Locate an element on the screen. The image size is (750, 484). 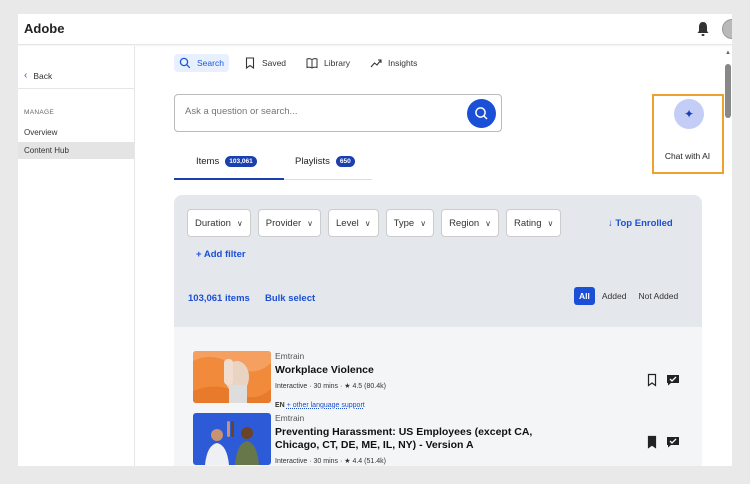
bell-icon is located at coordinates (703, 29).